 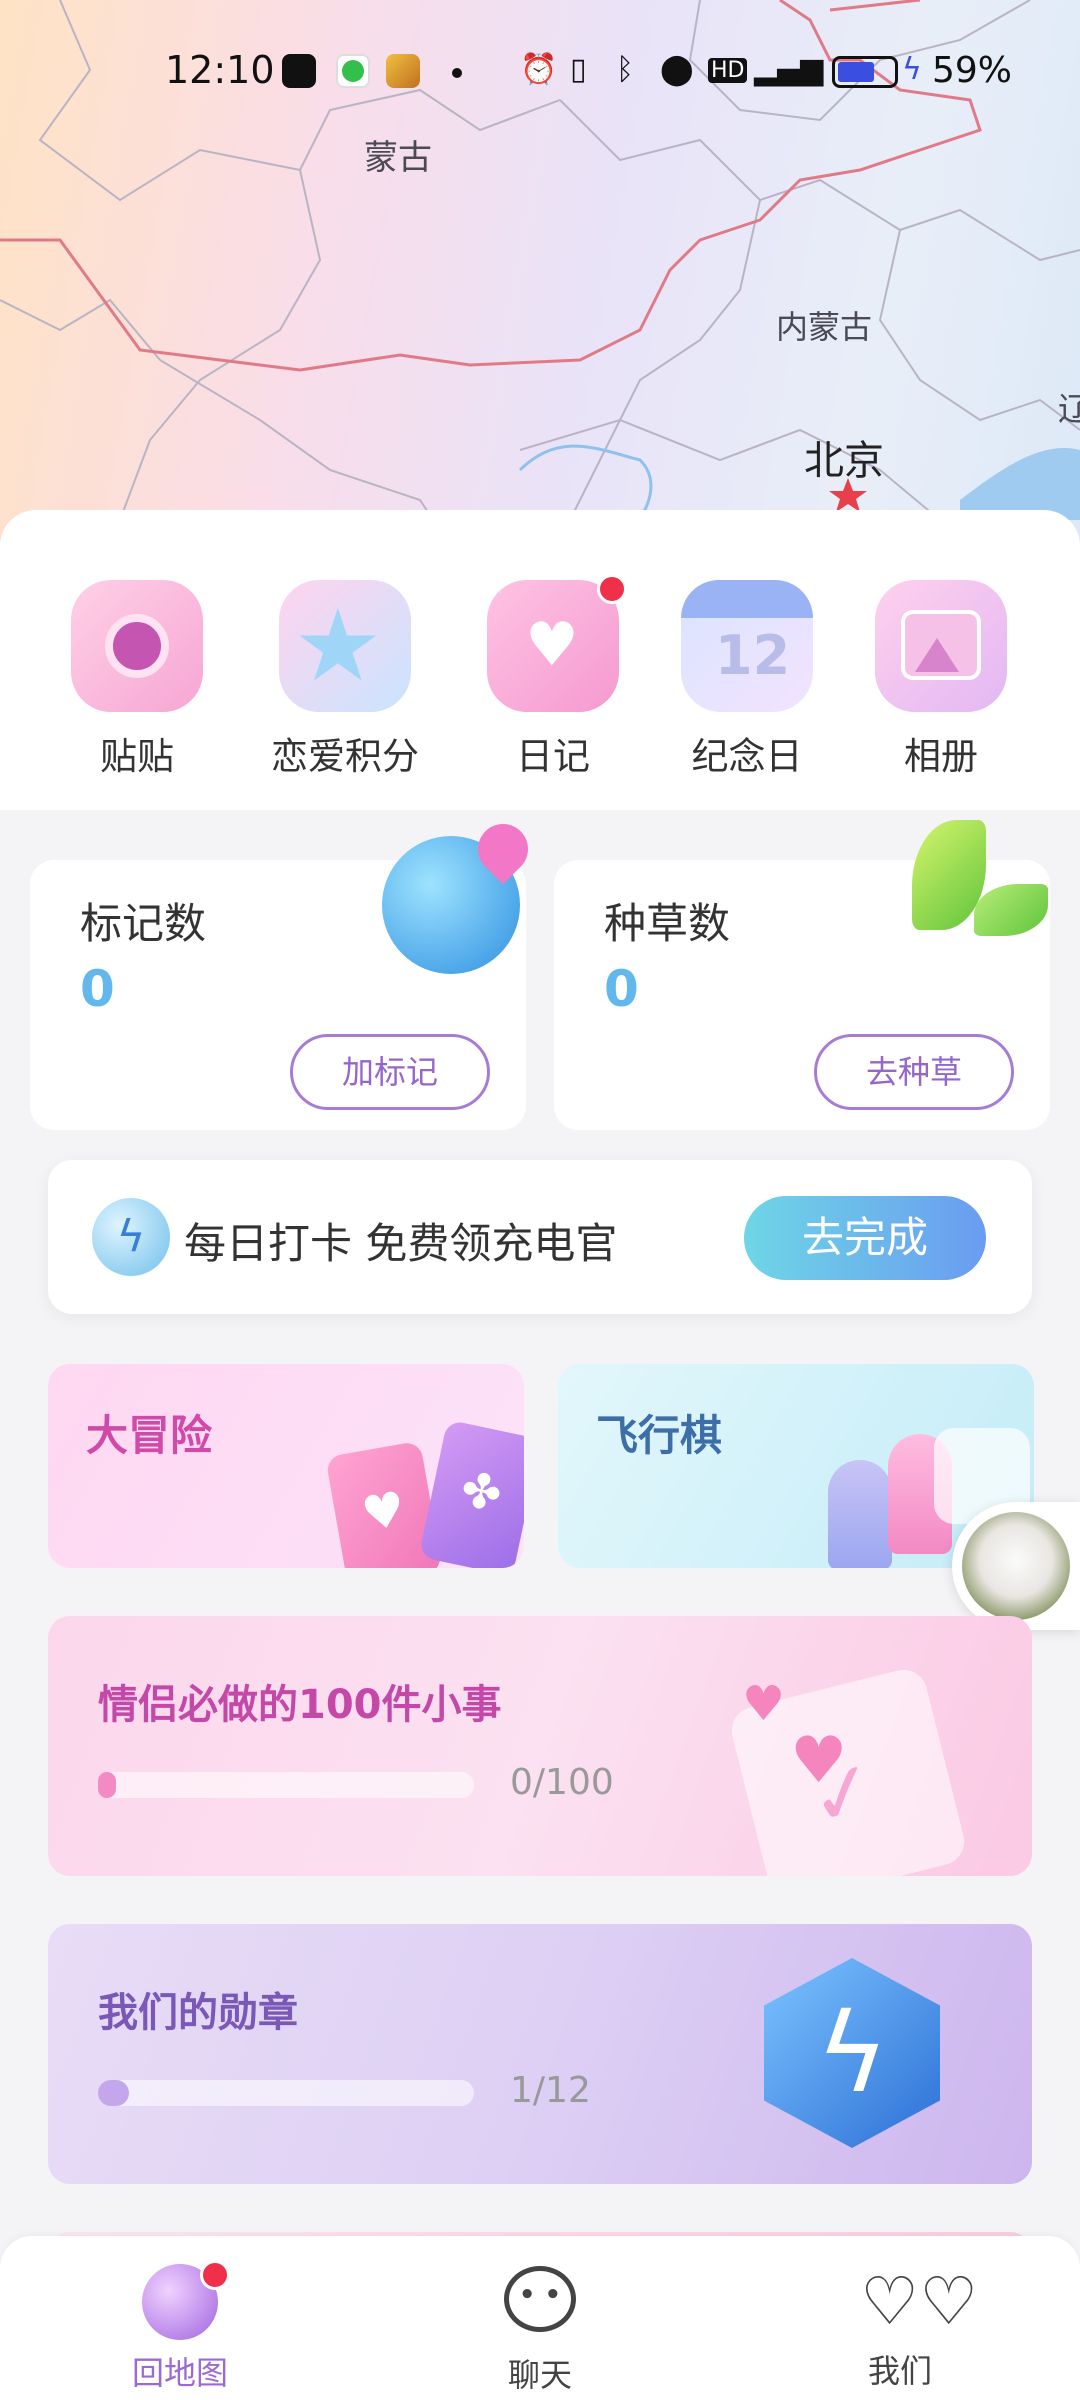 What do you see at coordinates (390, 1072) in the screenshot?
I see `add-mark-button: 加标记` at bounding box center [390, 1072].